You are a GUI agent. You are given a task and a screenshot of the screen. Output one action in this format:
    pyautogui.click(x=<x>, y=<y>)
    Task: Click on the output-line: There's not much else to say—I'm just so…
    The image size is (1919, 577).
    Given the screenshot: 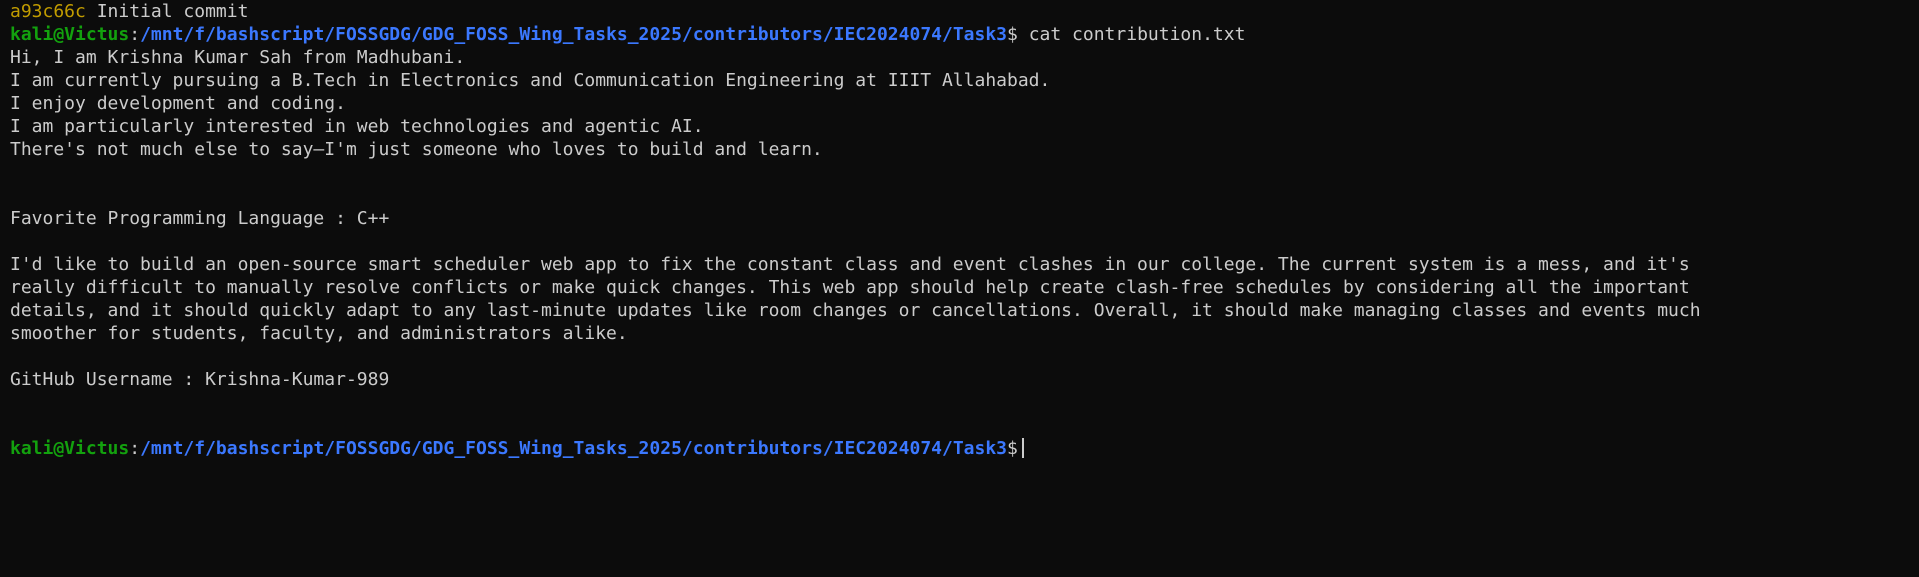 What is the action you would take?
    pyautogui.click(x=416, y=149)
    